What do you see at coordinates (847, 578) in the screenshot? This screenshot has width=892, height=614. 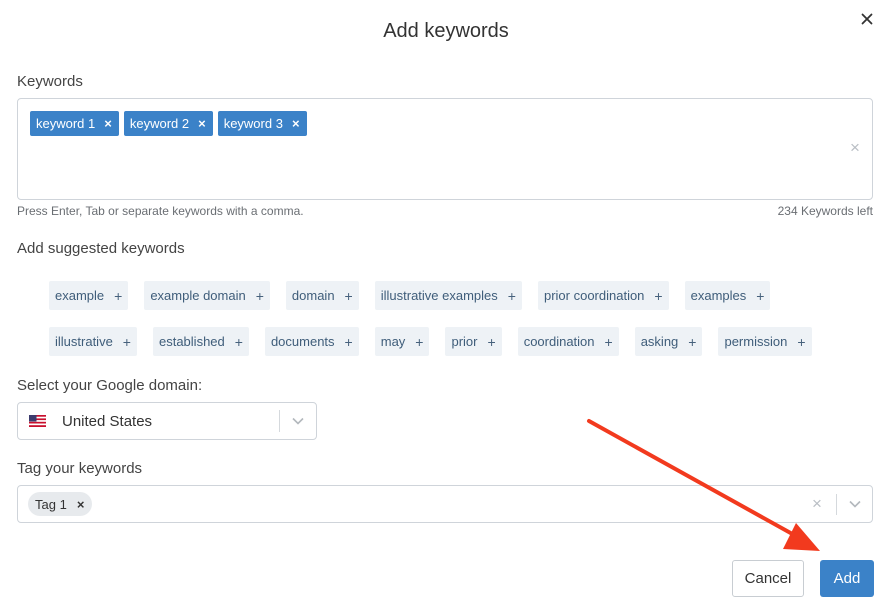 I see `add-button: Add` at bounding box center [847, 578].